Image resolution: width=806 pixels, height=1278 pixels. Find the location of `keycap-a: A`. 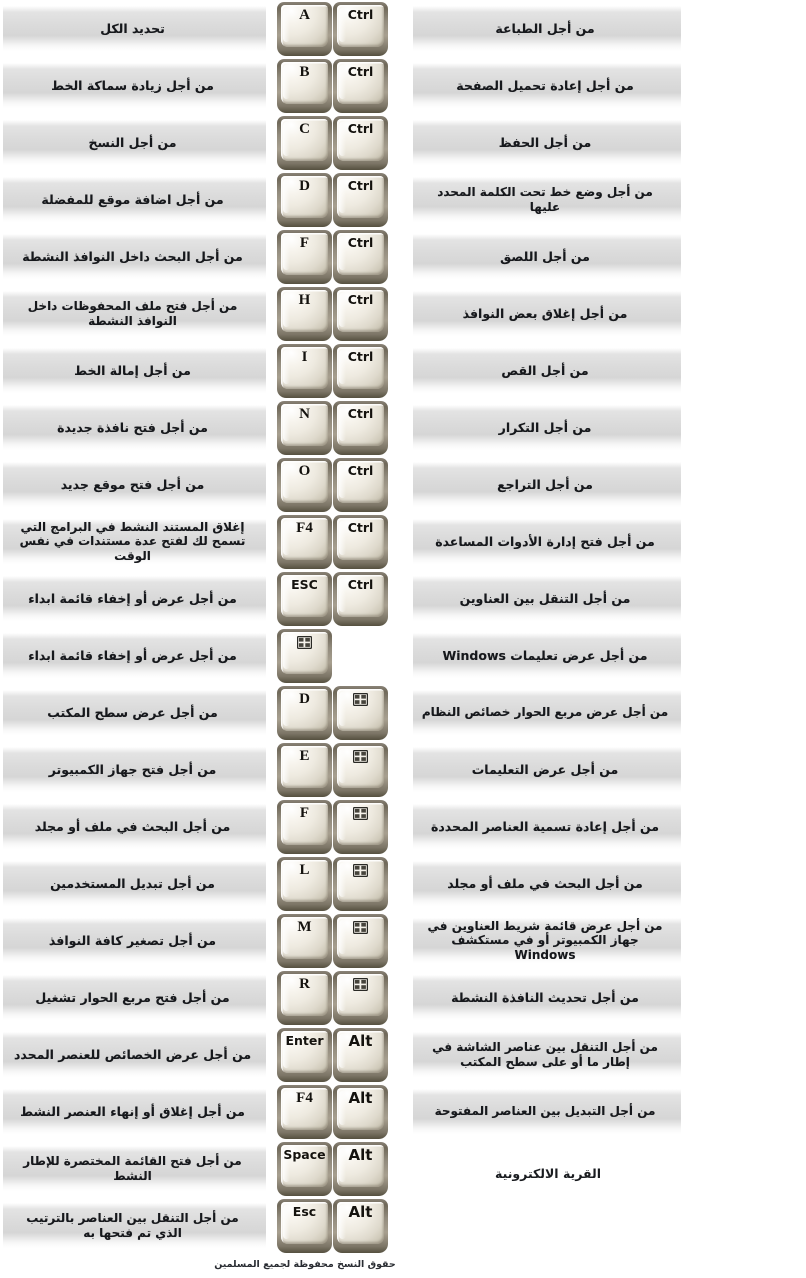

keycap-a: A is located at coordinates (304, 29).